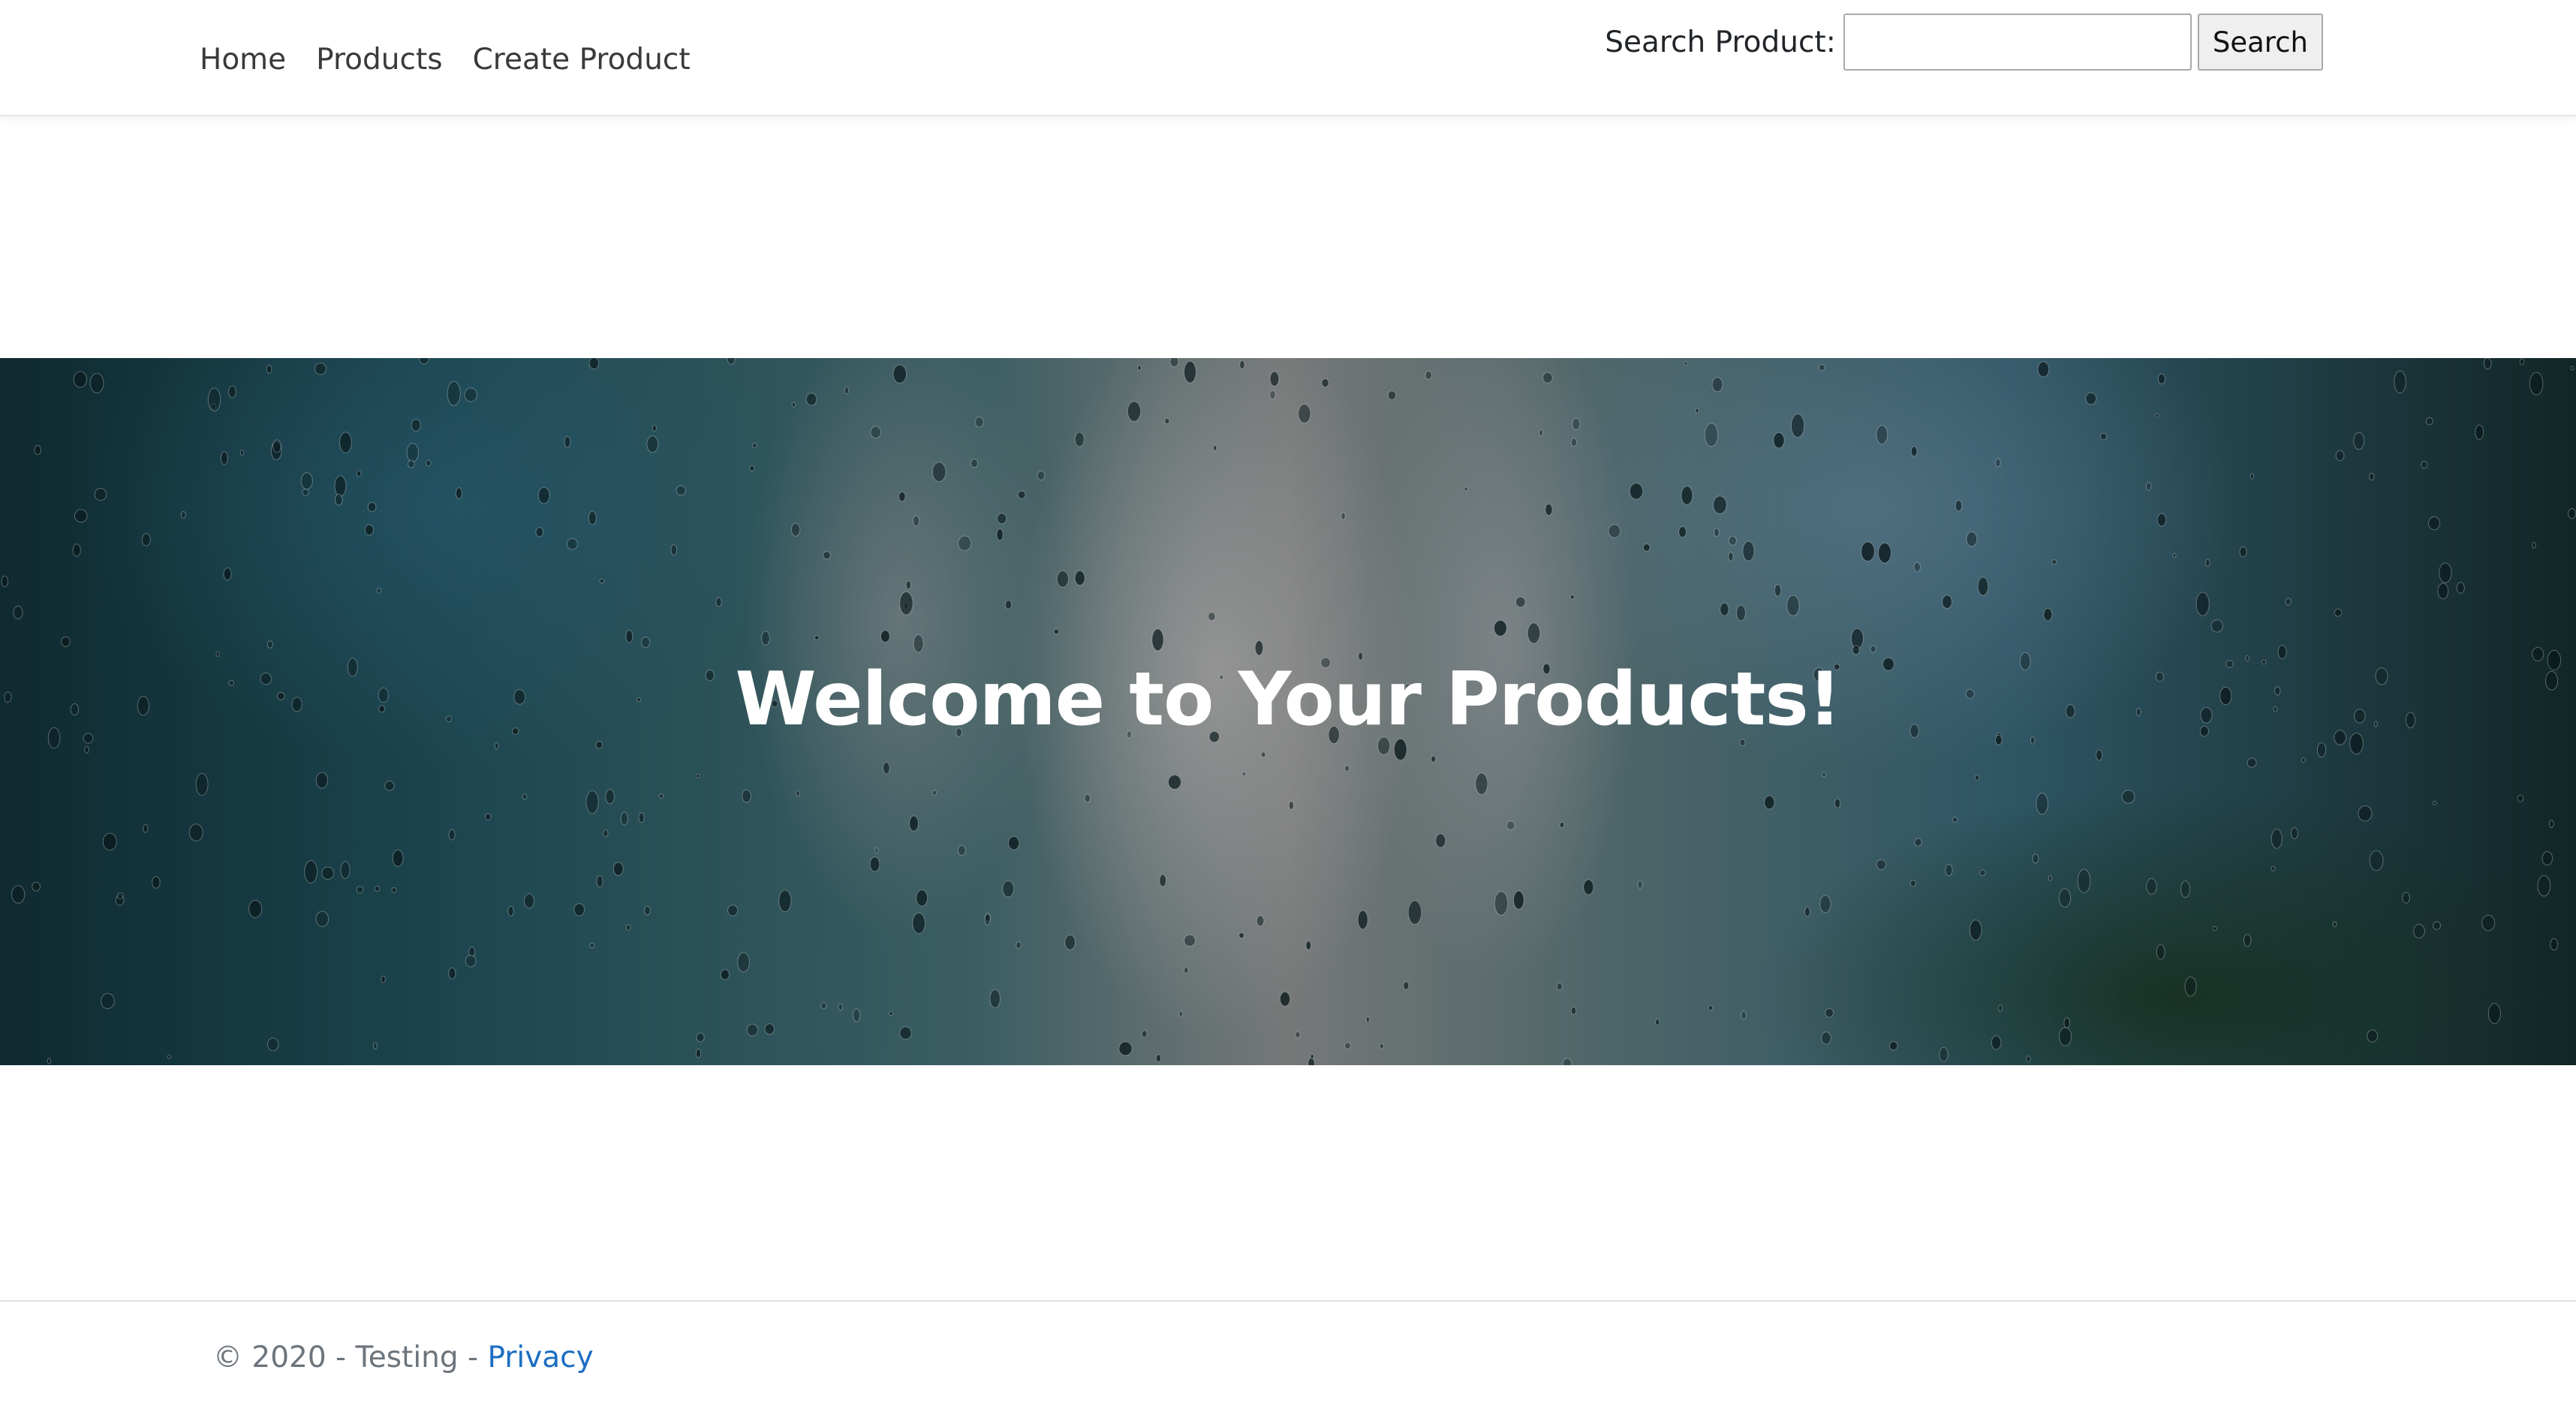  I want to click on nav-link-create-product: Create Product, so click(582, 61).